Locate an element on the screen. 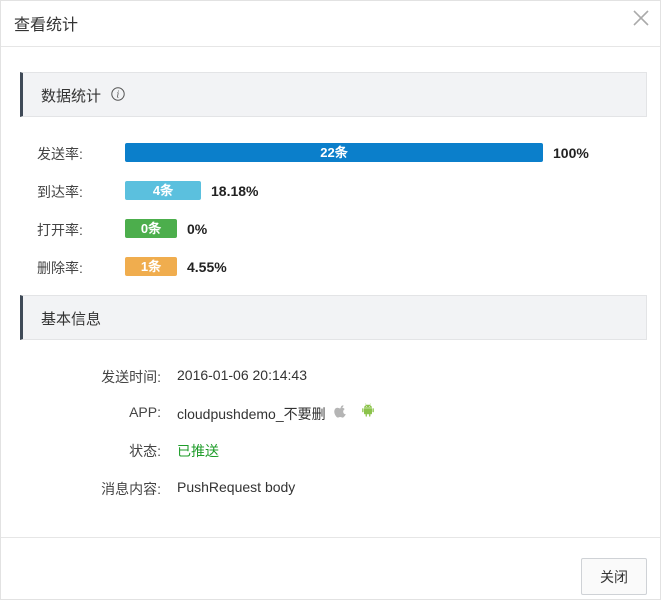 This screenshot has height=600, width=661. send-rate-bar: 22条 is located at coordinates (334, 152).